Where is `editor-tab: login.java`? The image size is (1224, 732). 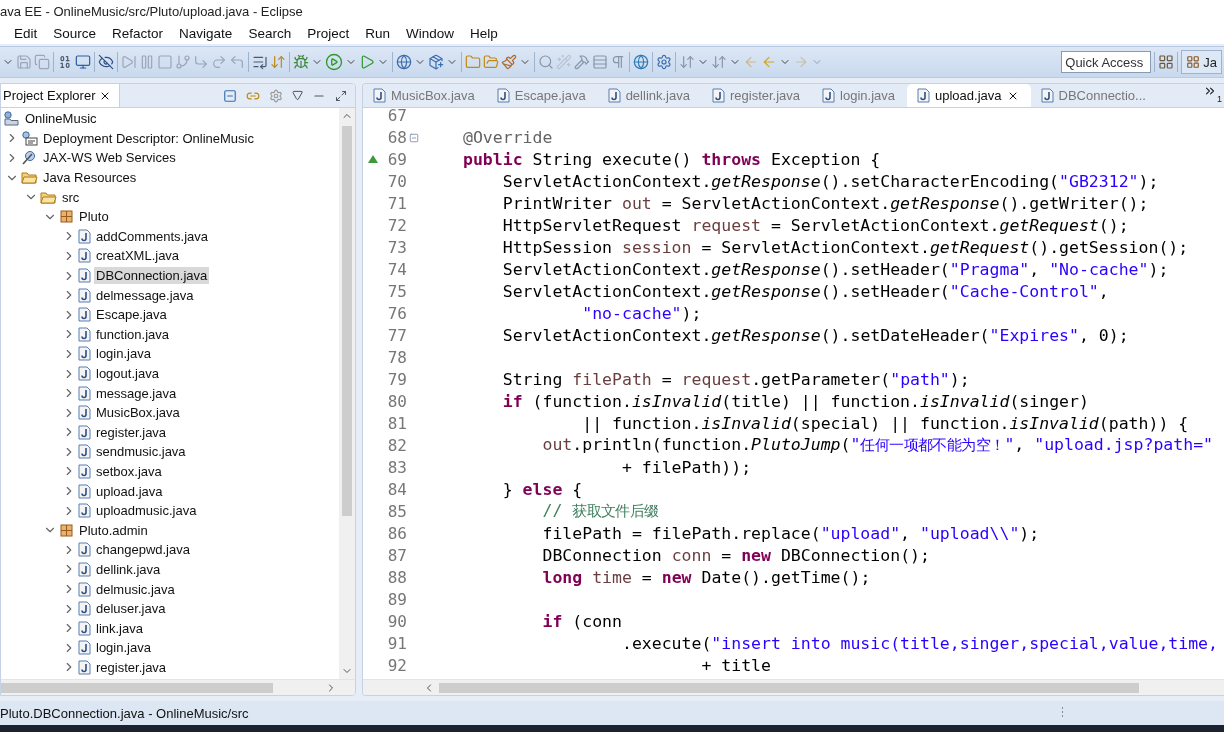
editor-tab: login.java is located at coordinates (859, 95).